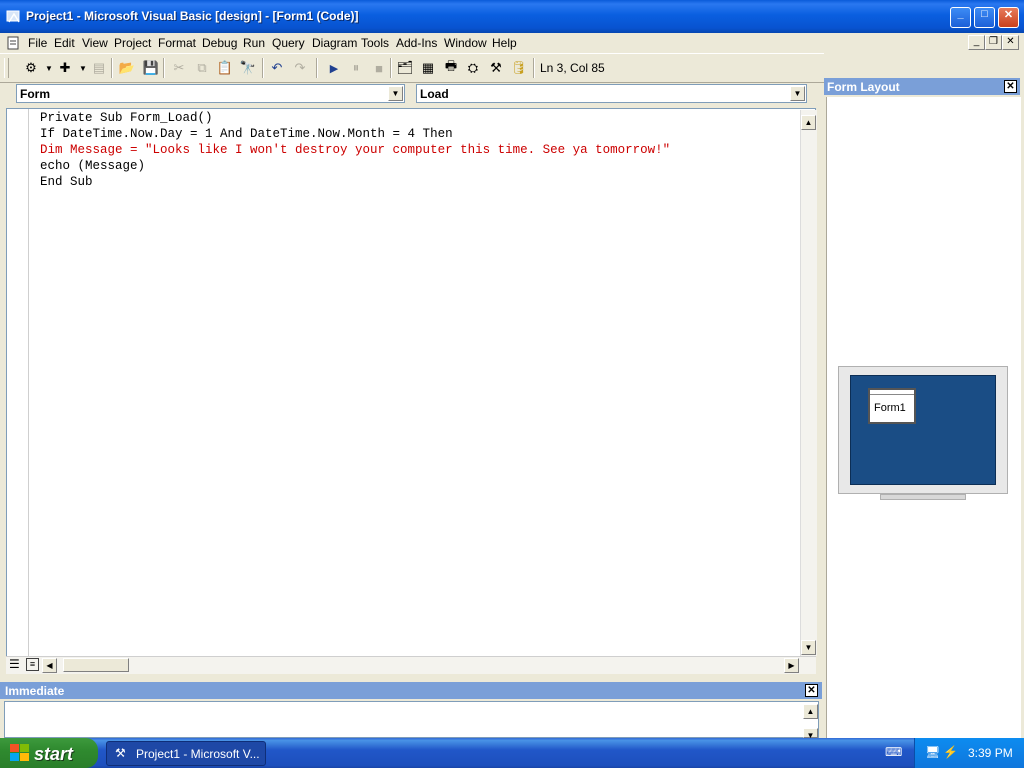 The width and height of the screenshot is (1024, 768). Describe the element at coordinates (99, 68) in the screenshot. I see `menu-editor-icon: ▤` at that location.